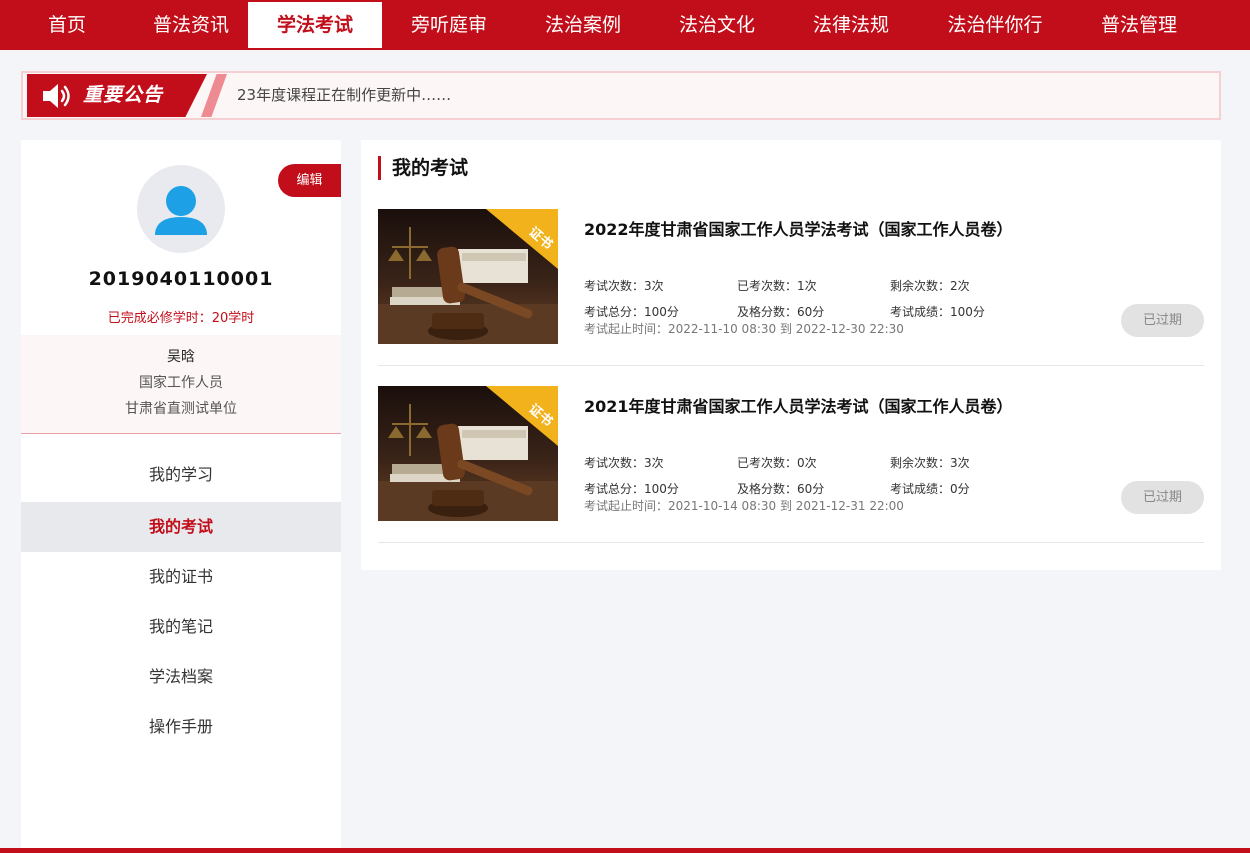  What do you see at coordinates (930, 489) in the screenshot?
I see `exam-score: 考试成绩：0分` at bounding box center [930, 489].